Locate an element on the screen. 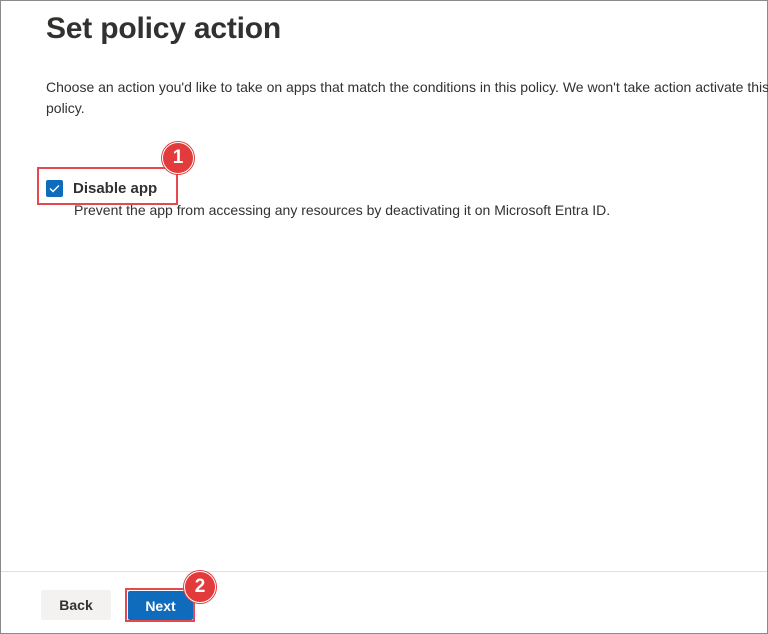 The height and width of the screenshot is (634, 768). disable-app-option: Disable app is located at coordinates (101, 188).